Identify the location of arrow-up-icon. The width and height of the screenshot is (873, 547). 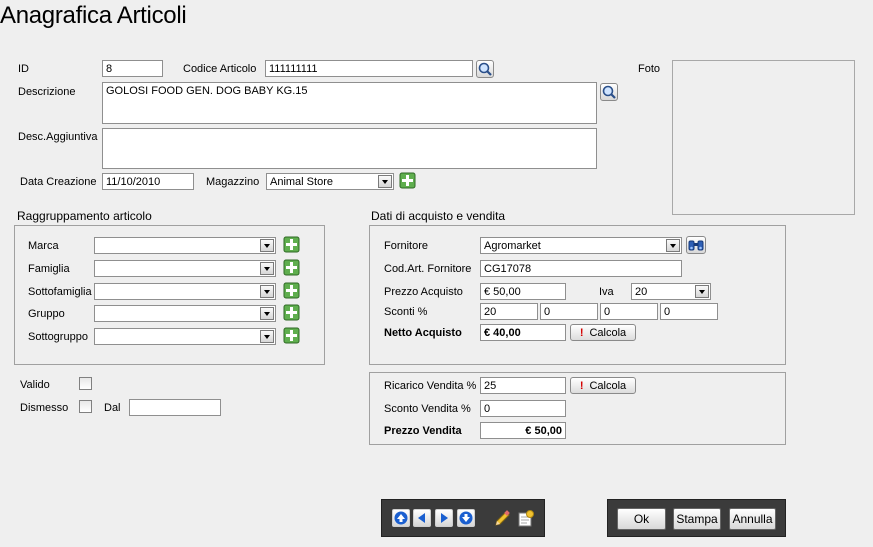
(401, 518).